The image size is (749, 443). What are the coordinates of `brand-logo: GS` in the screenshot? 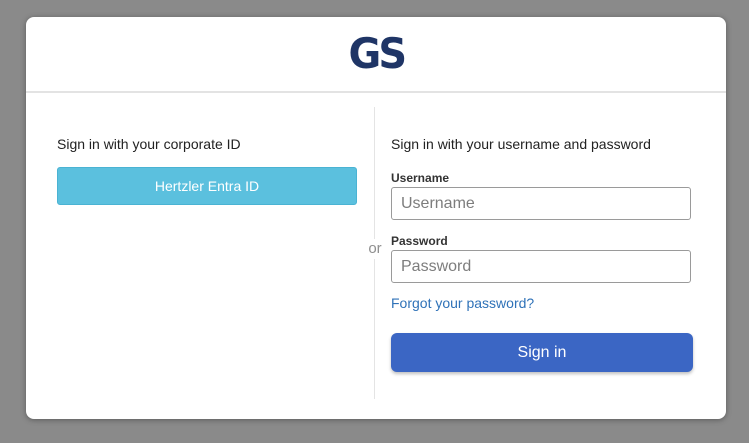 It's located at (377, 53).